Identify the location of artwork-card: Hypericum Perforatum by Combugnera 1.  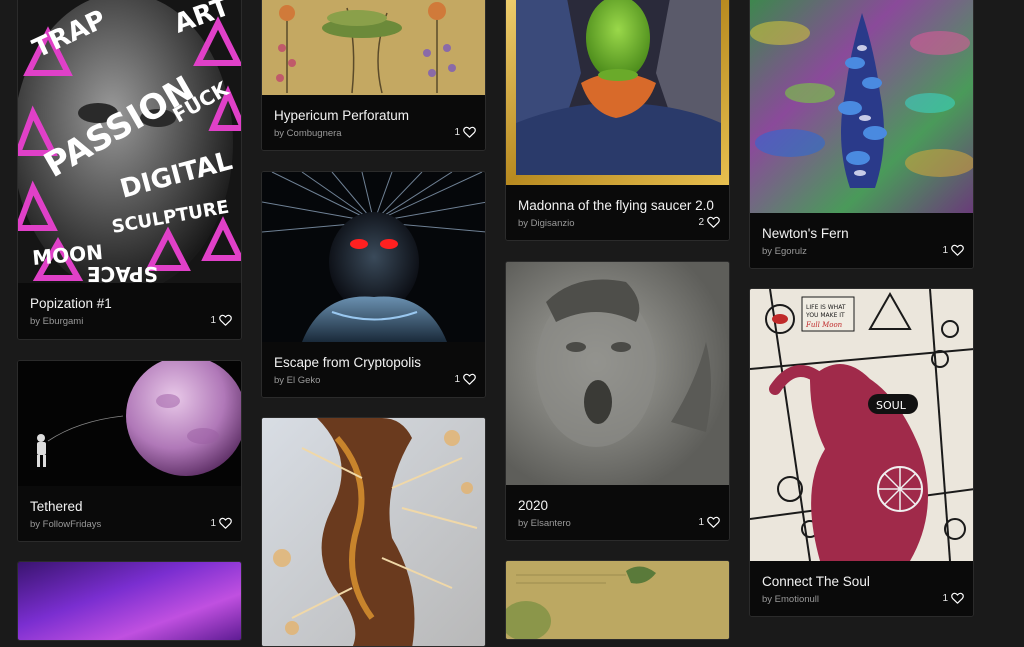
(373, 75).